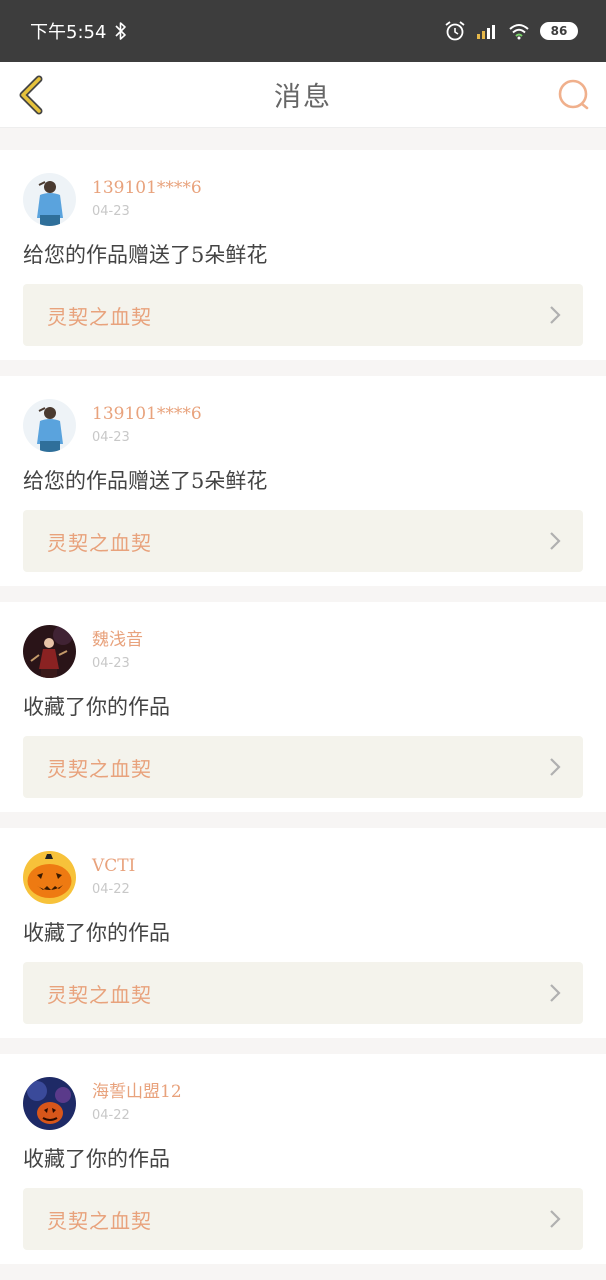  Describe the element at coordinates (49, 877) in the screenshot. I see `avatar-pumpkin-icon` at that location.